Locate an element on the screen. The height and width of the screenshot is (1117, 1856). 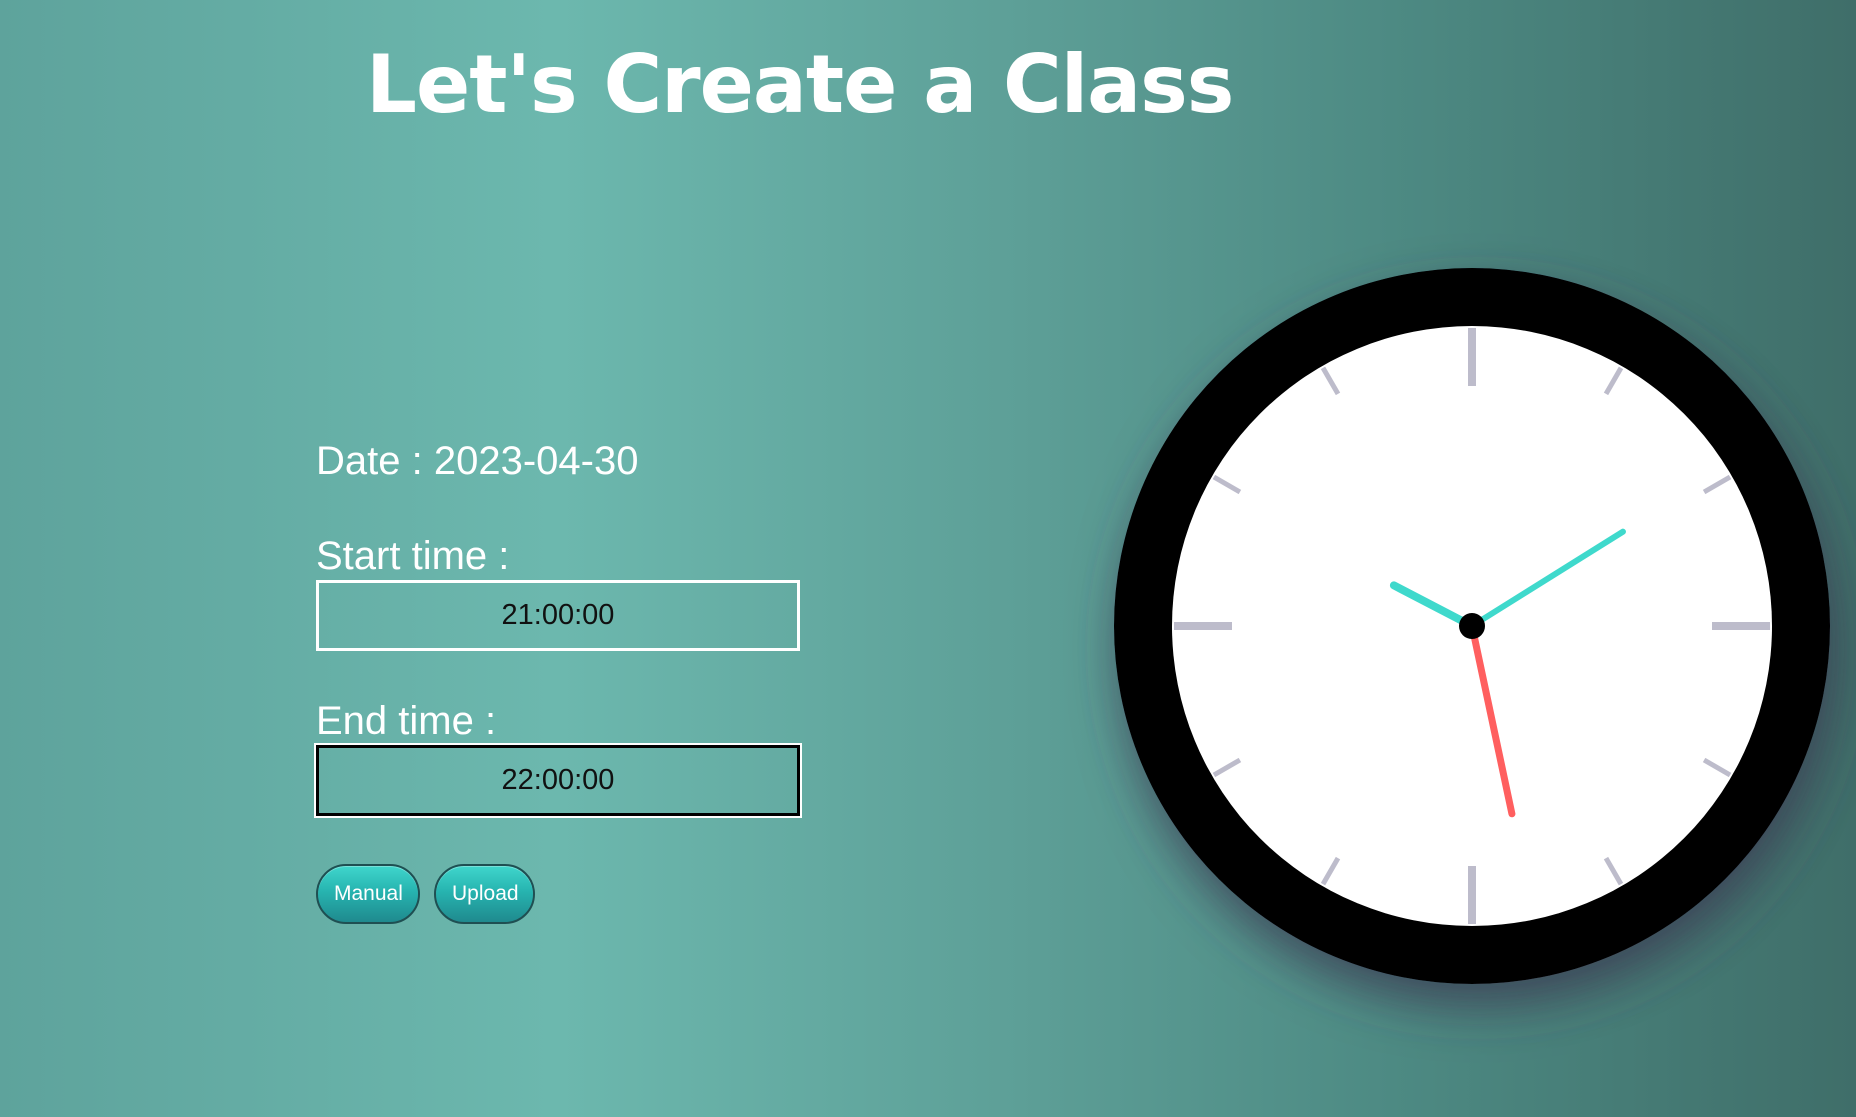
end-time-input is located at coordinates (558, 780).